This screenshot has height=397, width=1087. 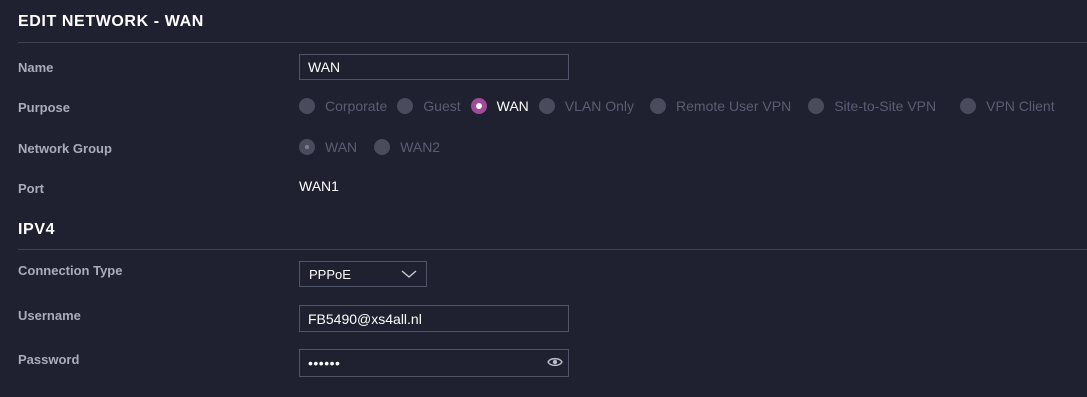 What do you see at coordinates (324, 363) in the screenshot?
I see `password-masked-value: ••••••` at bounding box center [324, 363].